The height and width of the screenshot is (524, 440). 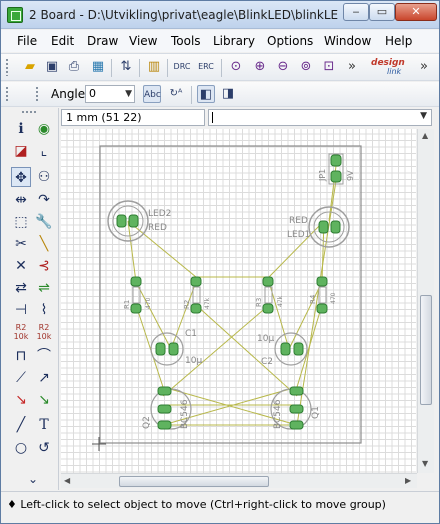 What do you see at coordinates (44, 151) in the screenshot?
I see `mark-icon: ⌞` at bounding box center [44, 151].